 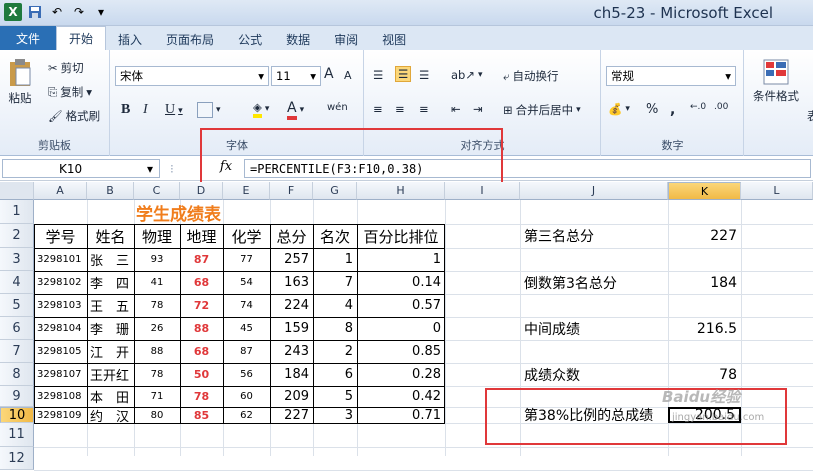 What do you see at coordinates (157, 328) in the screenshot?
I see `table-cell-physics: 26` at bounding box center [157, 328].